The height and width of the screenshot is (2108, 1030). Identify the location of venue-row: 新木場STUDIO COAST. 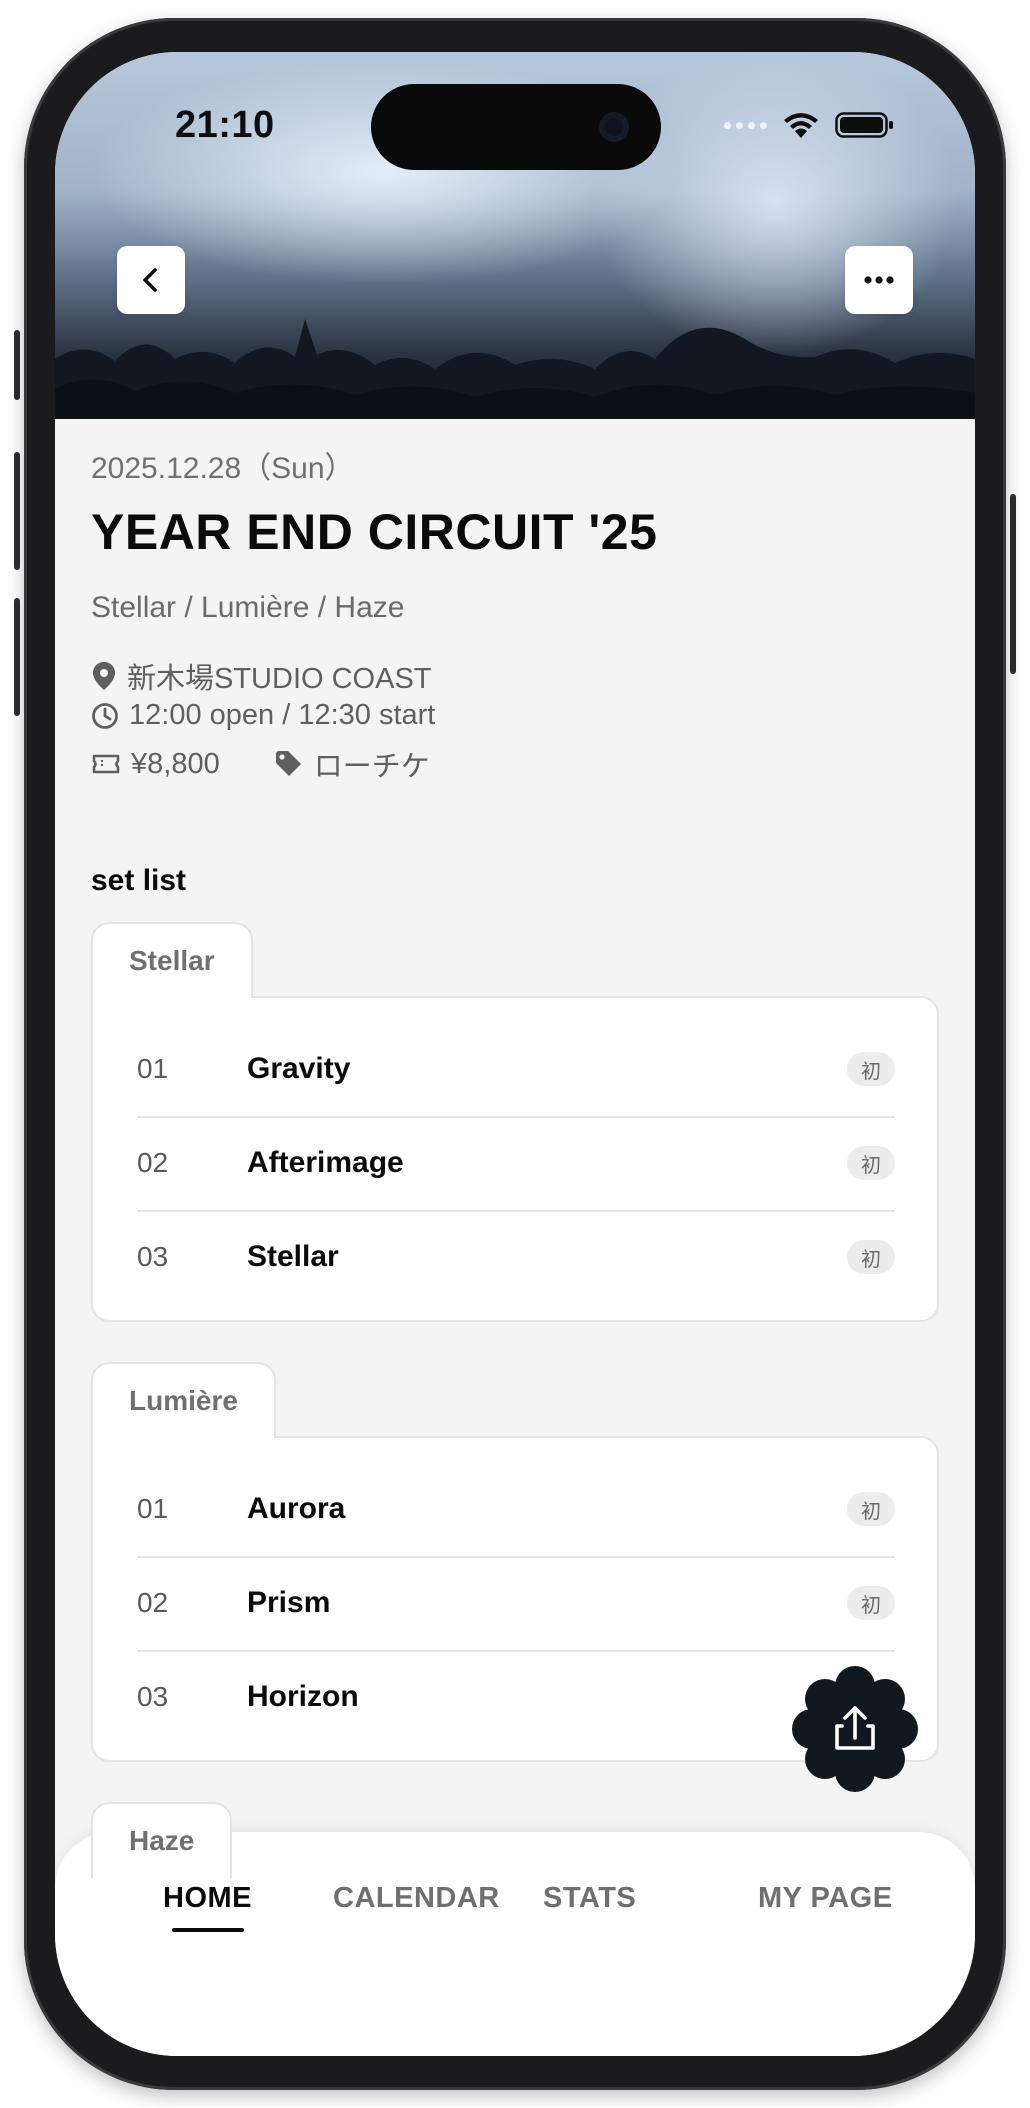
(261, 676).